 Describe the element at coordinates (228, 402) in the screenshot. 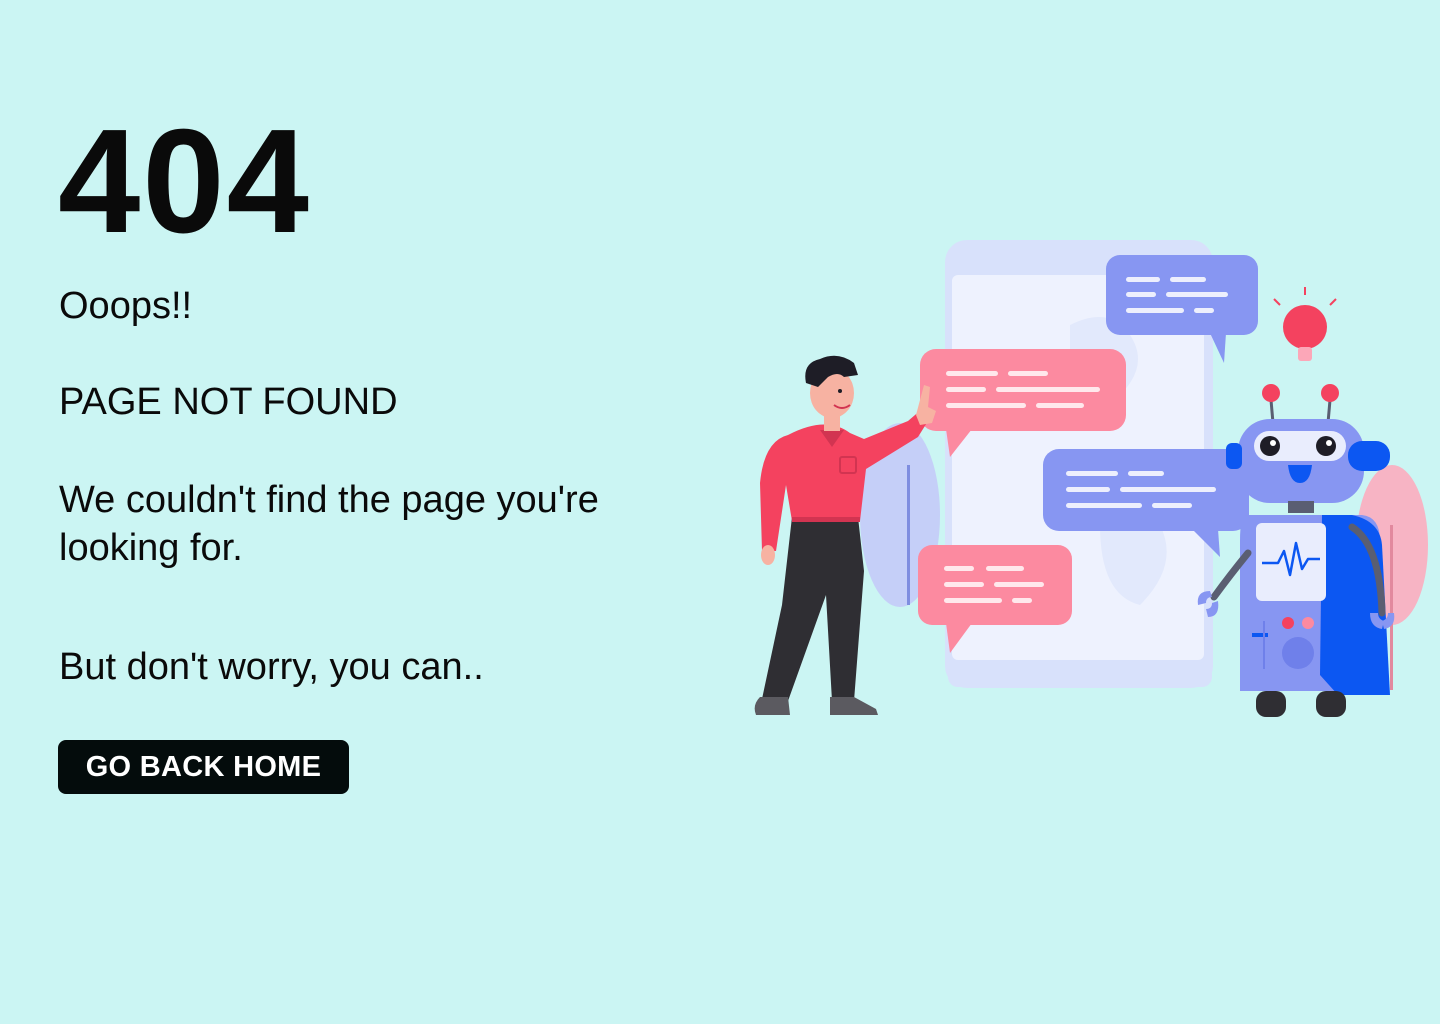

I see `error-title: PAGE NOT FOUND` at that location.